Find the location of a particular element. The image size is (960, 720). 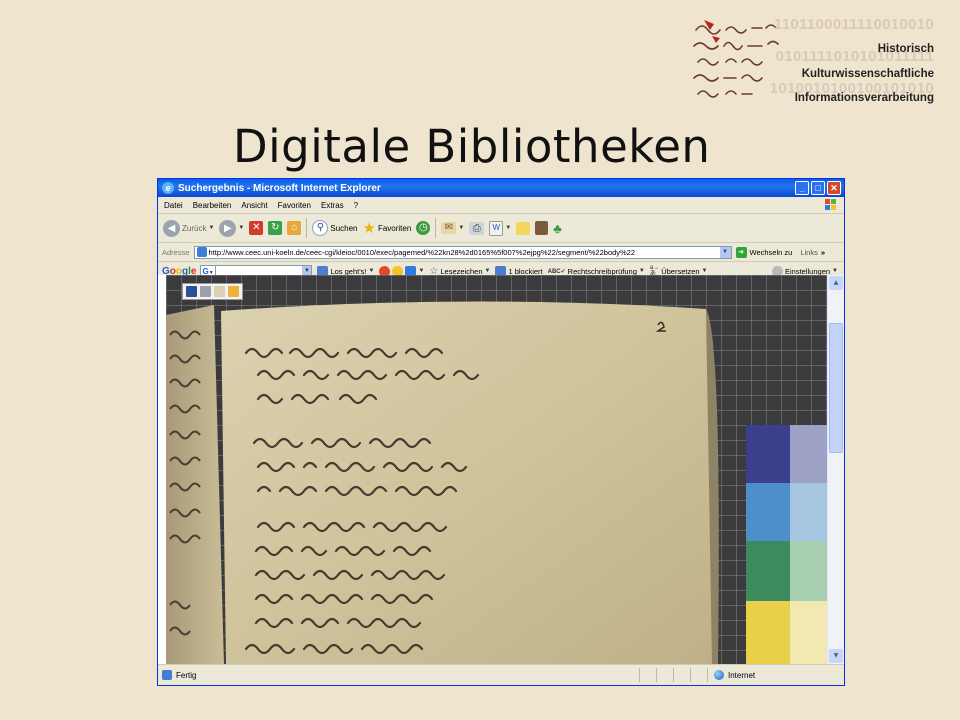

translate-dropdown-icon: ▼ is located at coordinates (705, 271).